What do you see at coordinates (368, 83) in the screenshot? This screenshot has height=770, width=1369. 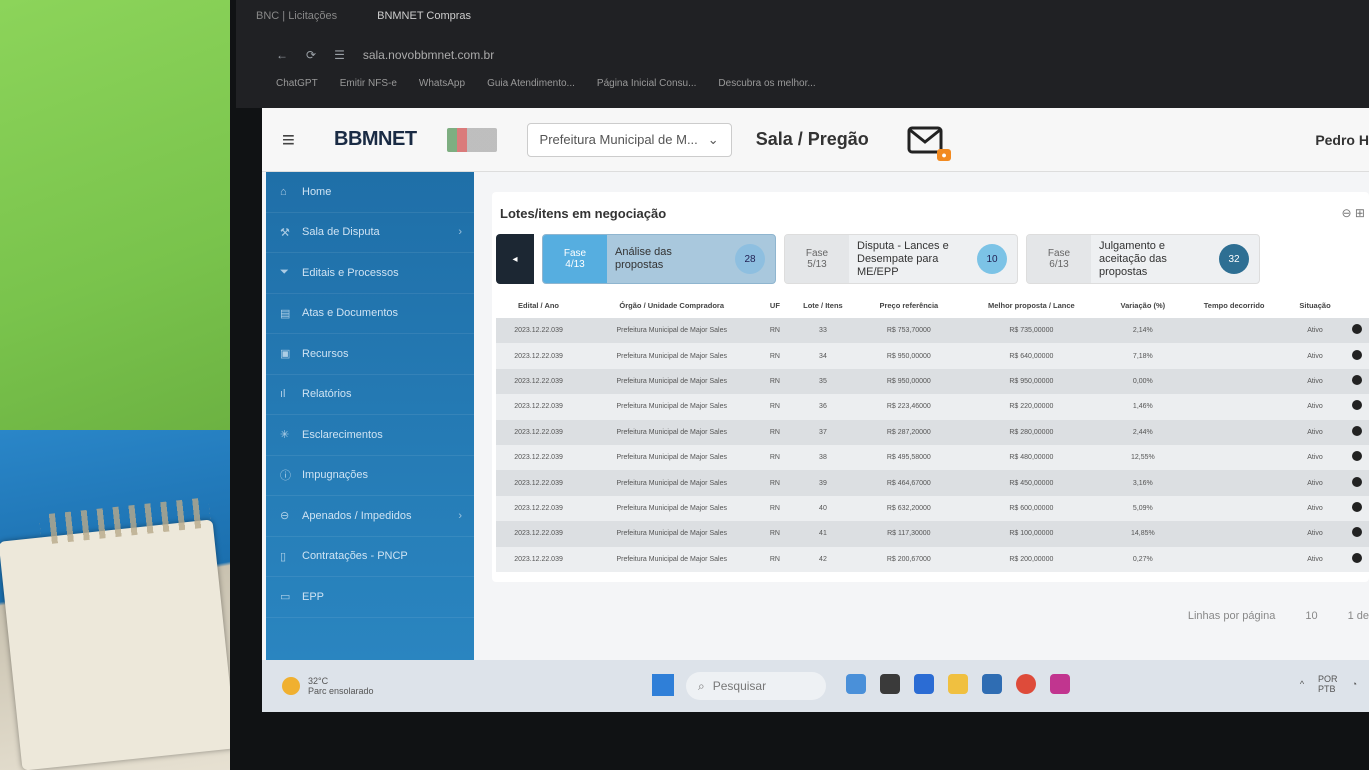 I see `bookmark-item: Emitir NFS-e` at bounding box center [368, 83].